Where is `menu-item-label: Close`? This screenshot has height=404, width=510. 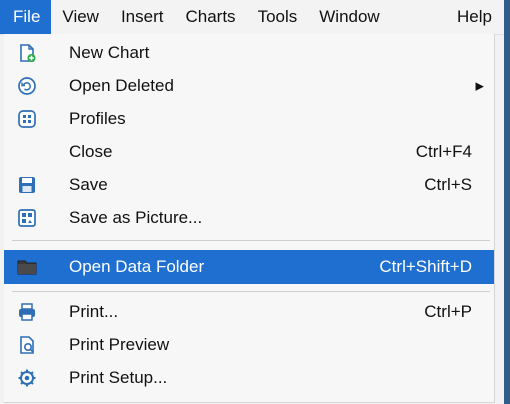
menu-item-label: Close is located at coordinates (91, 151).